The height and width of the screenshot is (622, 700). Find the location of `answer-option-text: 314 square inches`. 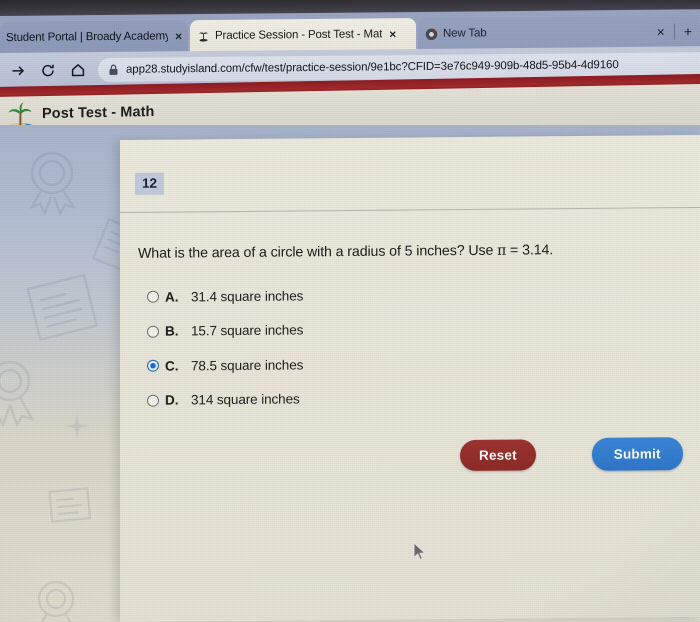

answer-option-text: 314 square inches is located at coordinates (245, 399).